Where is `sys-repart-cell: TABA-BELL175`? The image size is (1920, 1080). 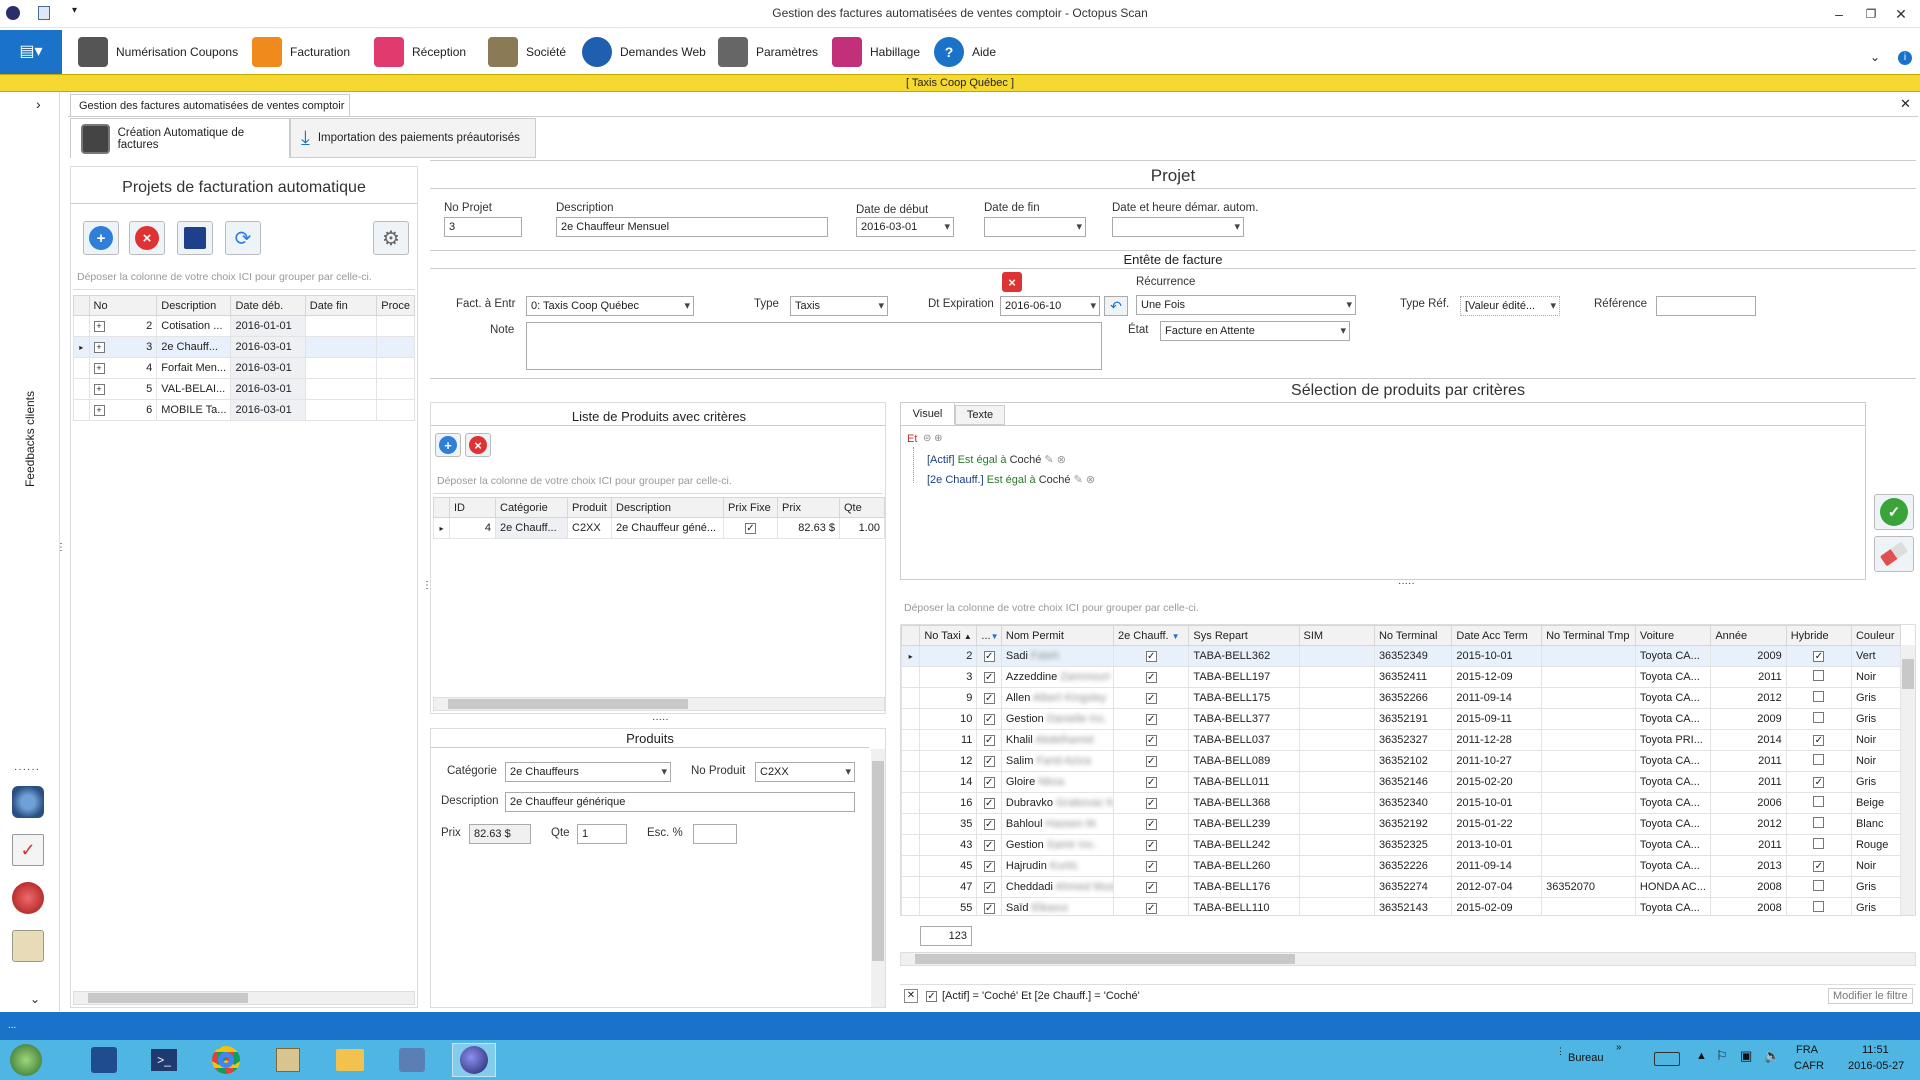
sys-repart-cell: TABA-BELL175 is located at coordinates (1244, 698).